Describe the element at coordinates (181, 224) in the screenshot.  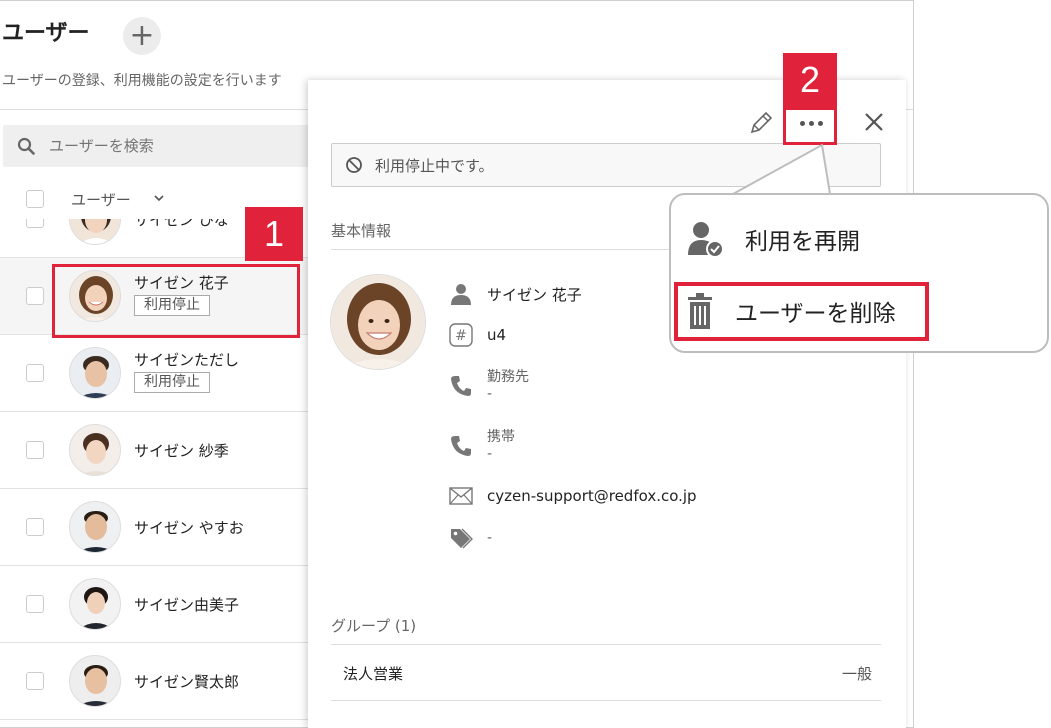
I see `user-name: サイゼン ひな` at that location.